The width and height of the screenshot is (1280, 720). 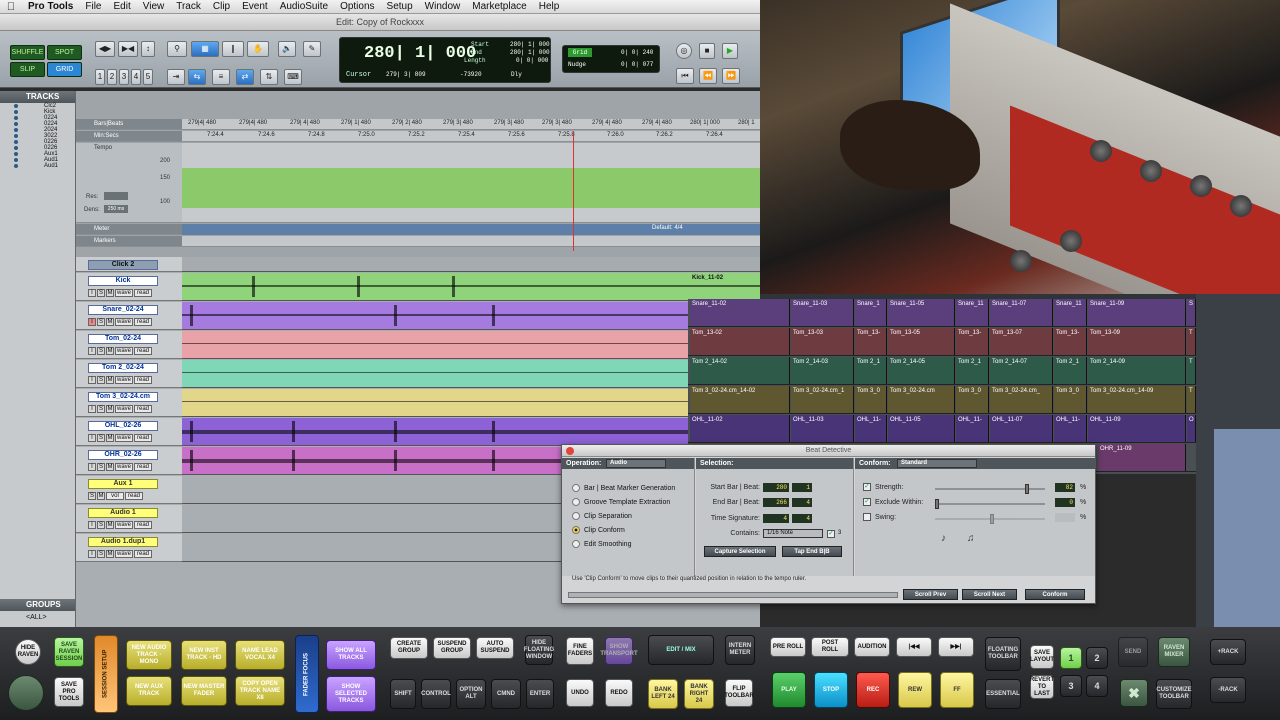 I want to click on post-roll-button: POST ROLL, so click(x=830, y=647).